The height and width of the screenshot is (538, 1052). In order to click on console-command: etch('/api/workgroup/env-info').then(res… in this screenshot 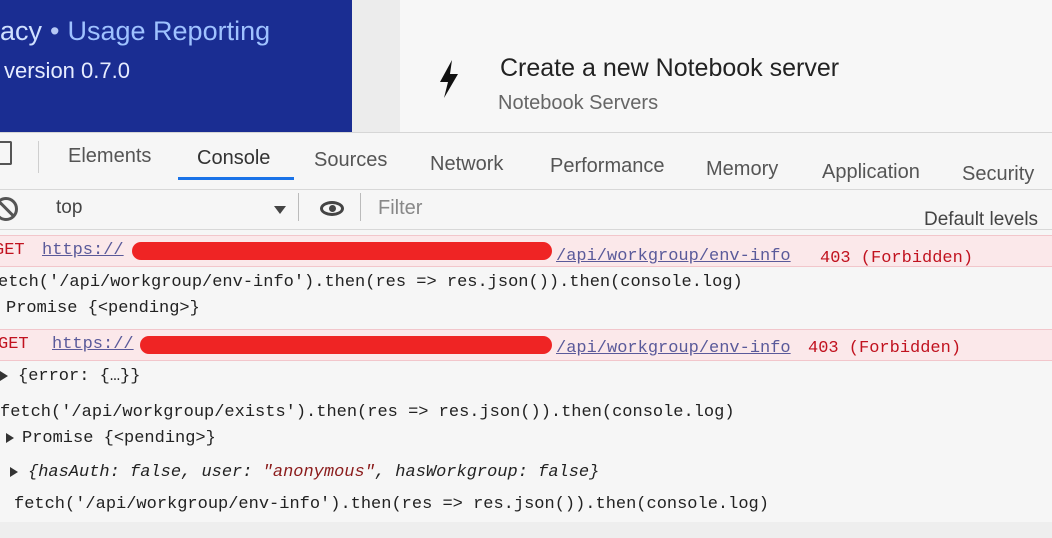, I will do `click(371, 282)`.